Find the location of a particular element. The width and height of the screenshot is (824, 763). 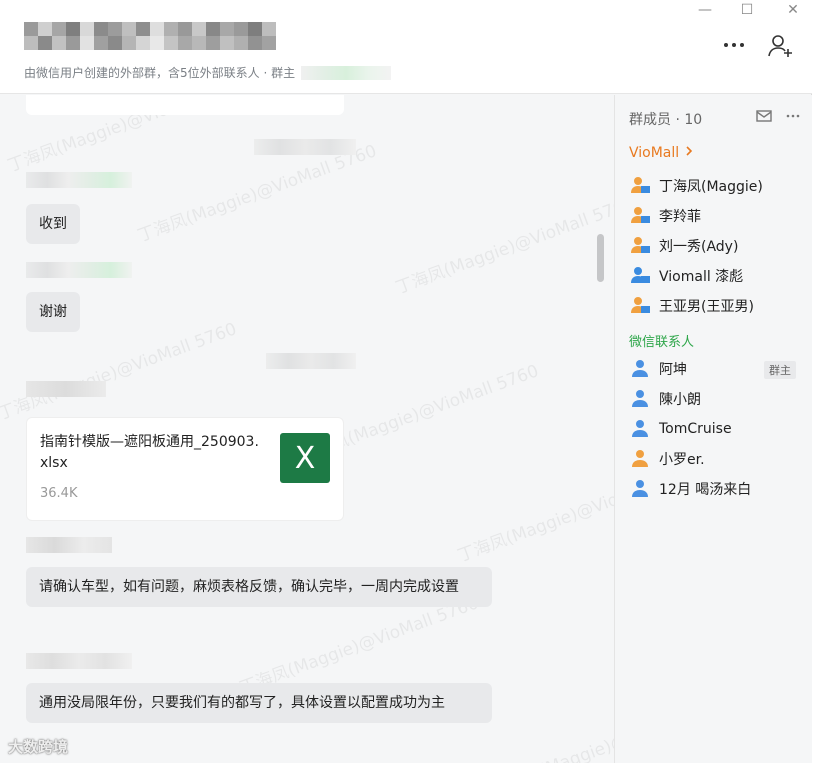

subtitle-text: 由微信用户创建的外部群，含5位外部联系人 · 群主 is located at coordinates (160, 73).